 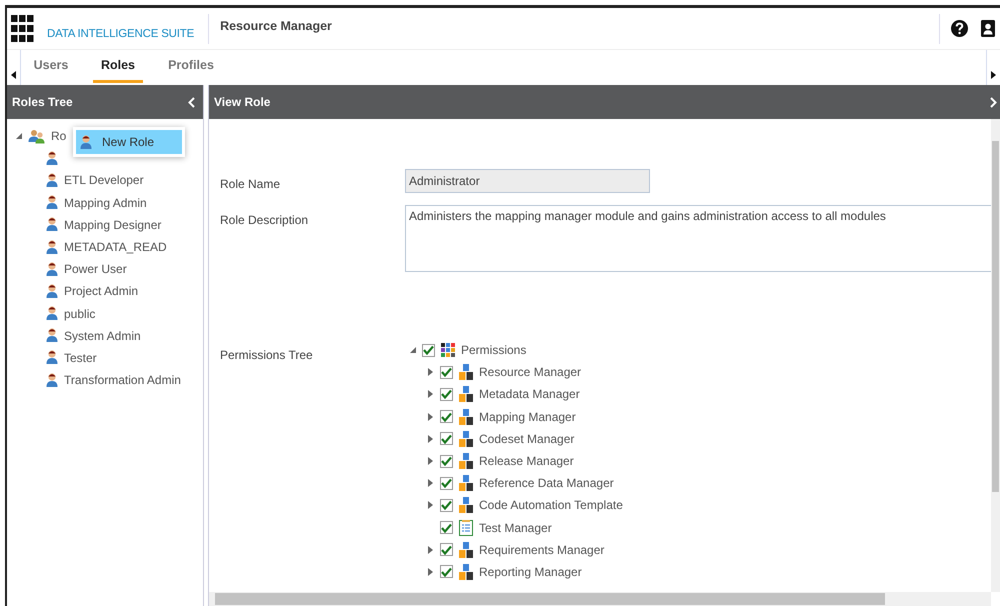 What do you see at coordinates (959, 28) in the screenshot?
I see `help-icon` at bounding box center [959, 28].